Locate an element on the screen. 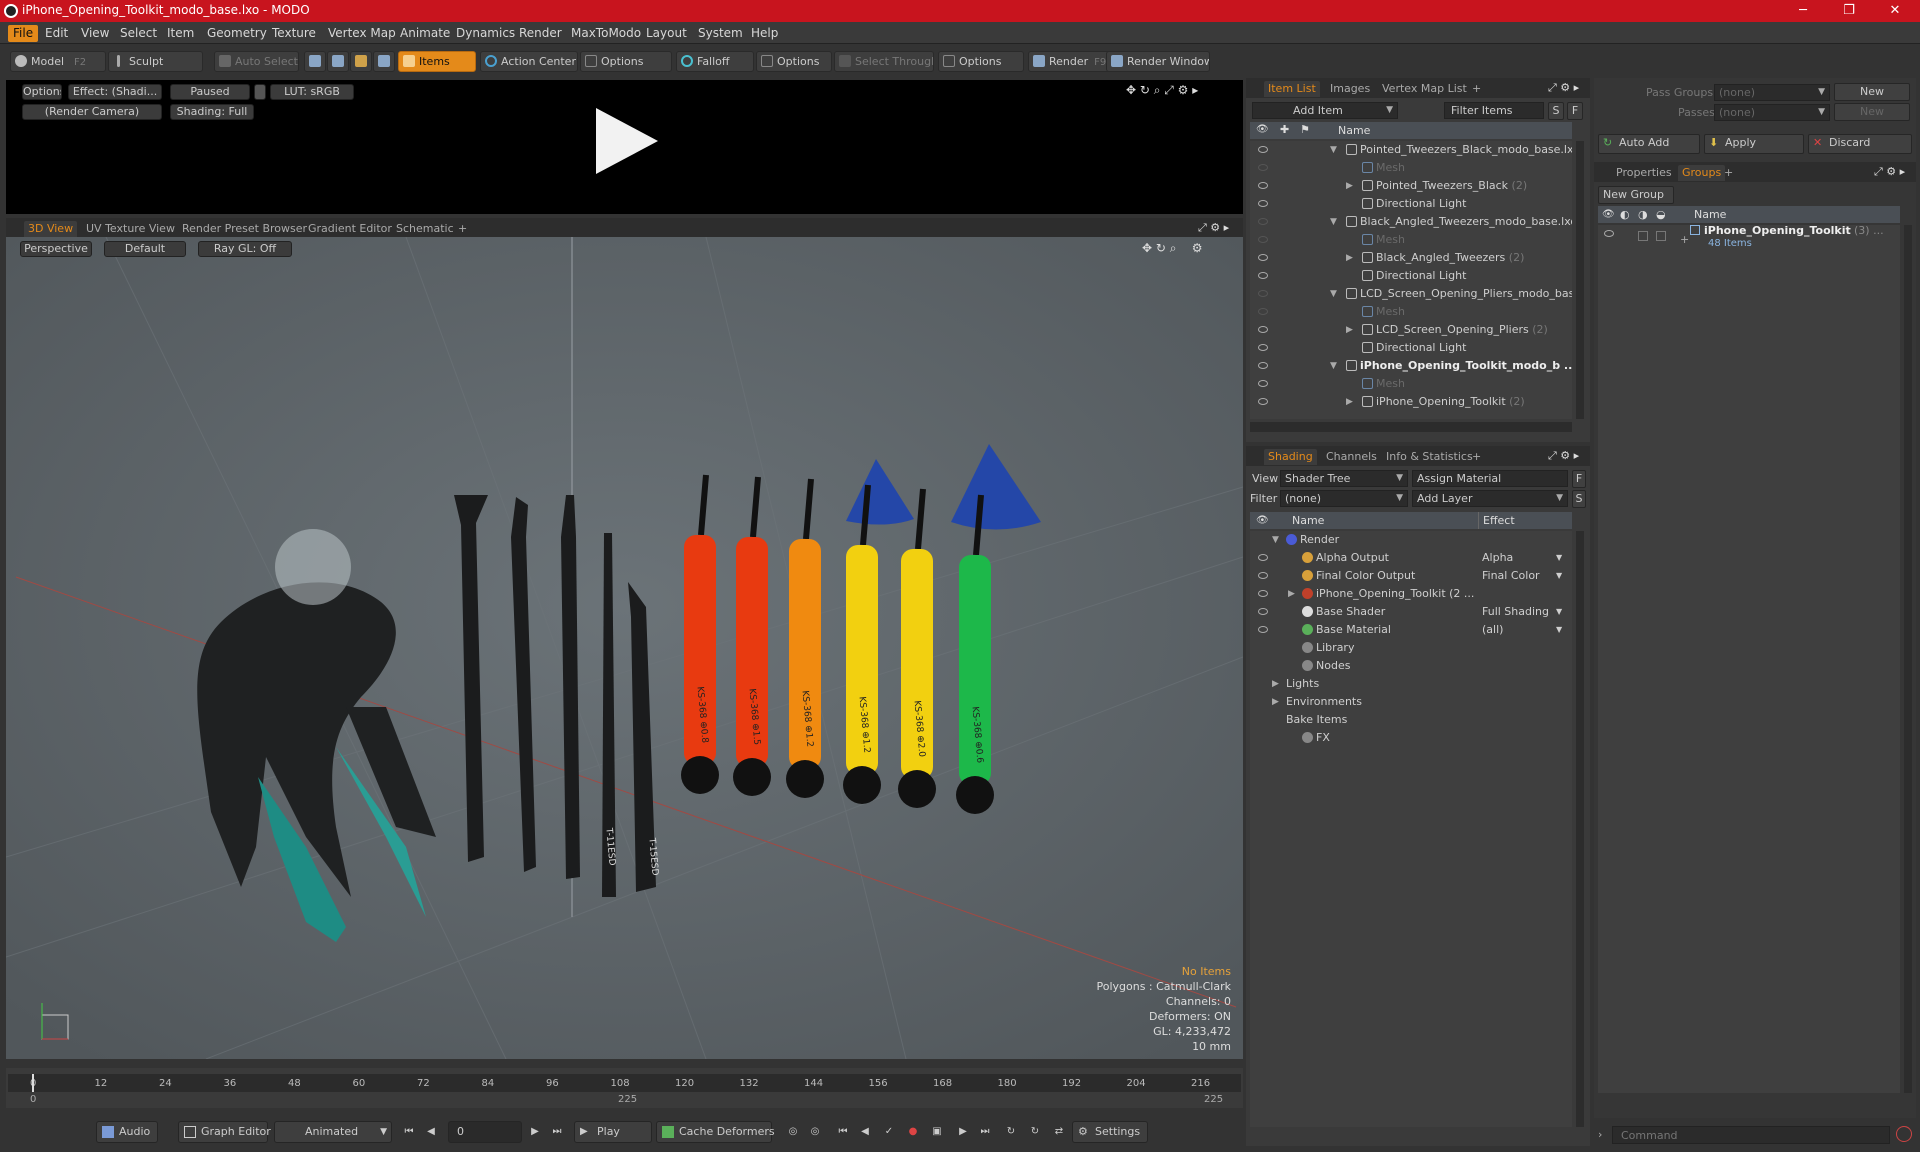  expand-plus-icon: + is located at coordinates (1684, 239).